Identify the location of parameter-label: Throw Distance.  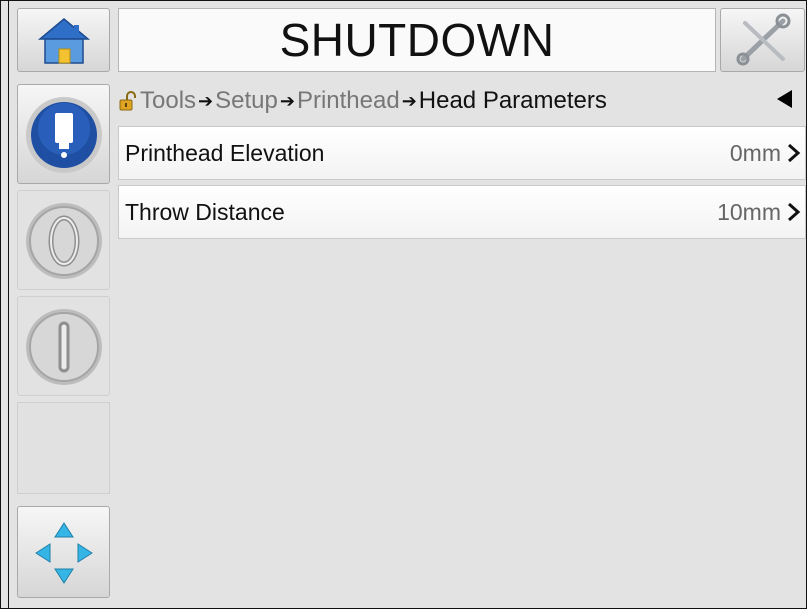
(205, 211).